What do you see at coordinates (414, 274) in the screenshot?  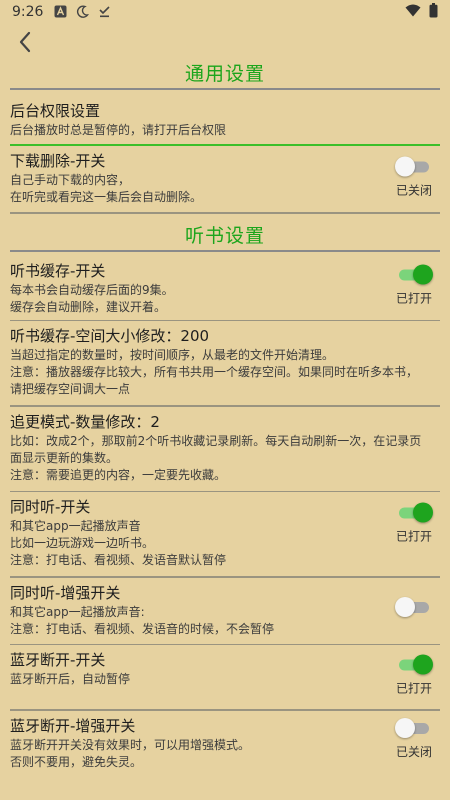 I see `cache-toggle` at bounding box center [414, 274].